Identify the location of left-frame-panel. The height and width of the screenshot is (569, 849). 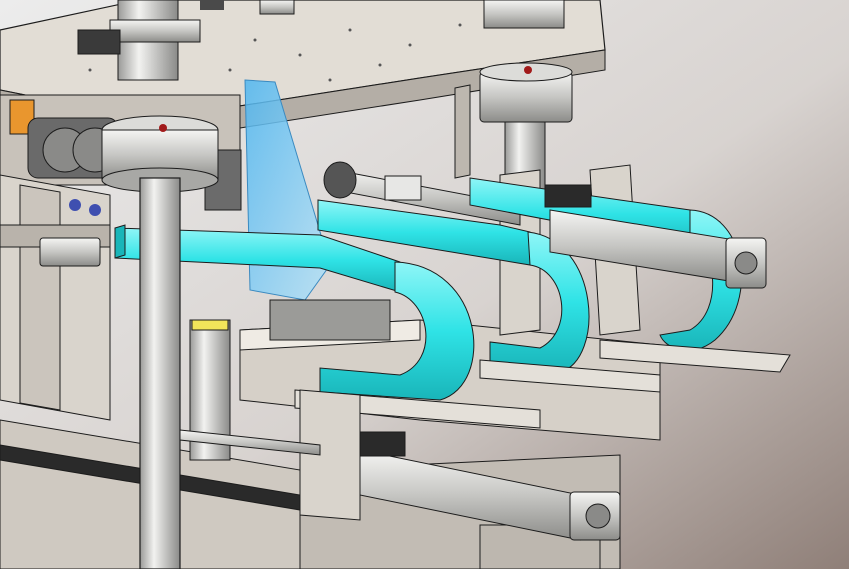
(55, 297).